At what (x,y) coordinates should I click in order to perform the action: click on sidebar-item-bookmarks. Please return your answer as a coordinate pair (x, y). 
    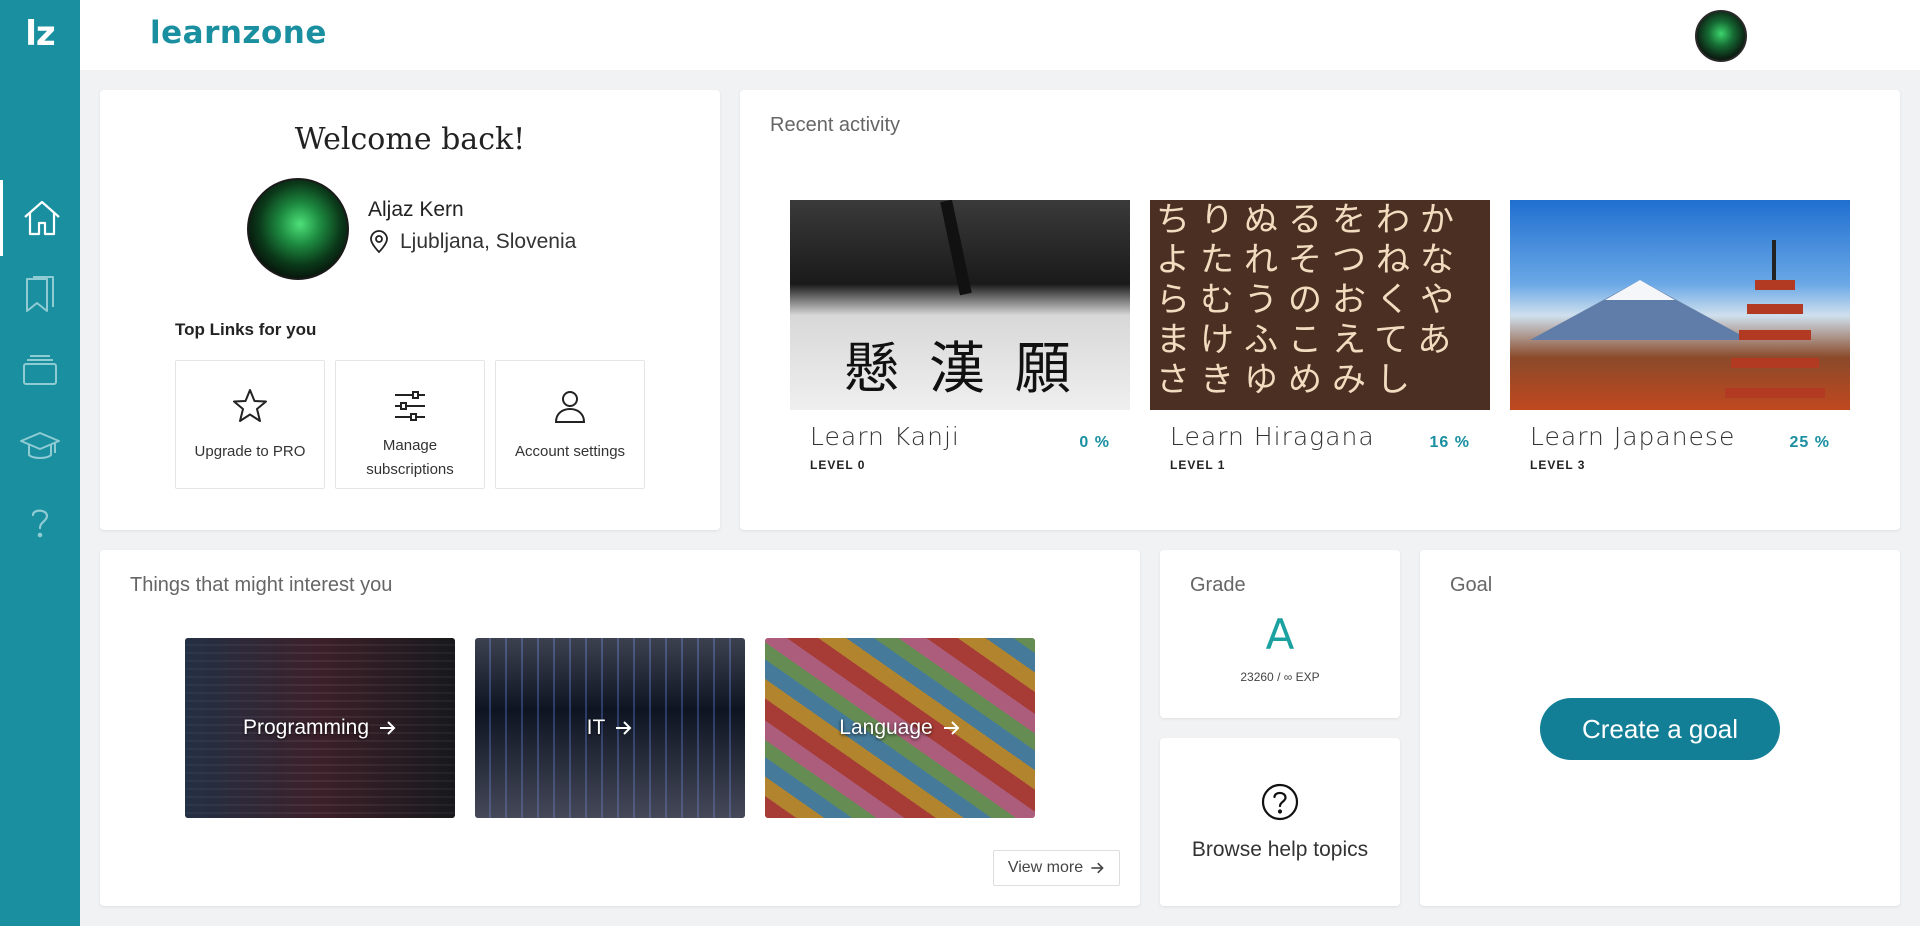
    Looking at the image, I should click on (40, 294).